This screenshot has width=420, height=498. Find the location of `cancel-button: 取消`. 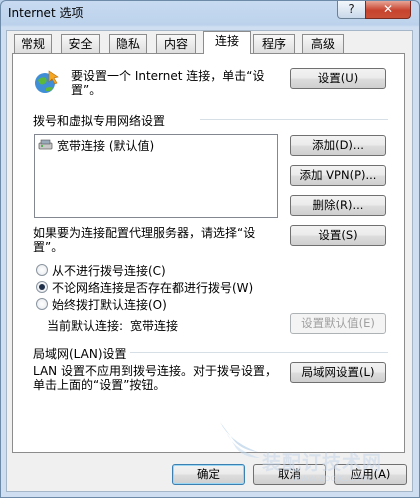

cancel-button: 取消 is located at coordinates (289, 474).